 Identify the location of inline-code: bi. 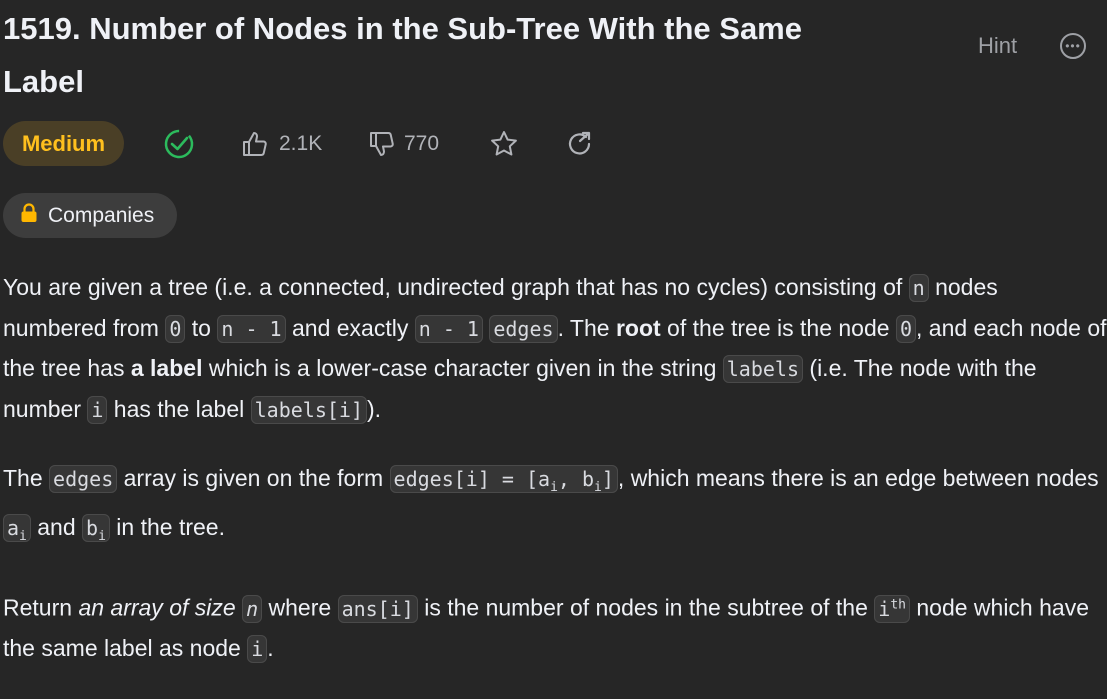
(96, 528).